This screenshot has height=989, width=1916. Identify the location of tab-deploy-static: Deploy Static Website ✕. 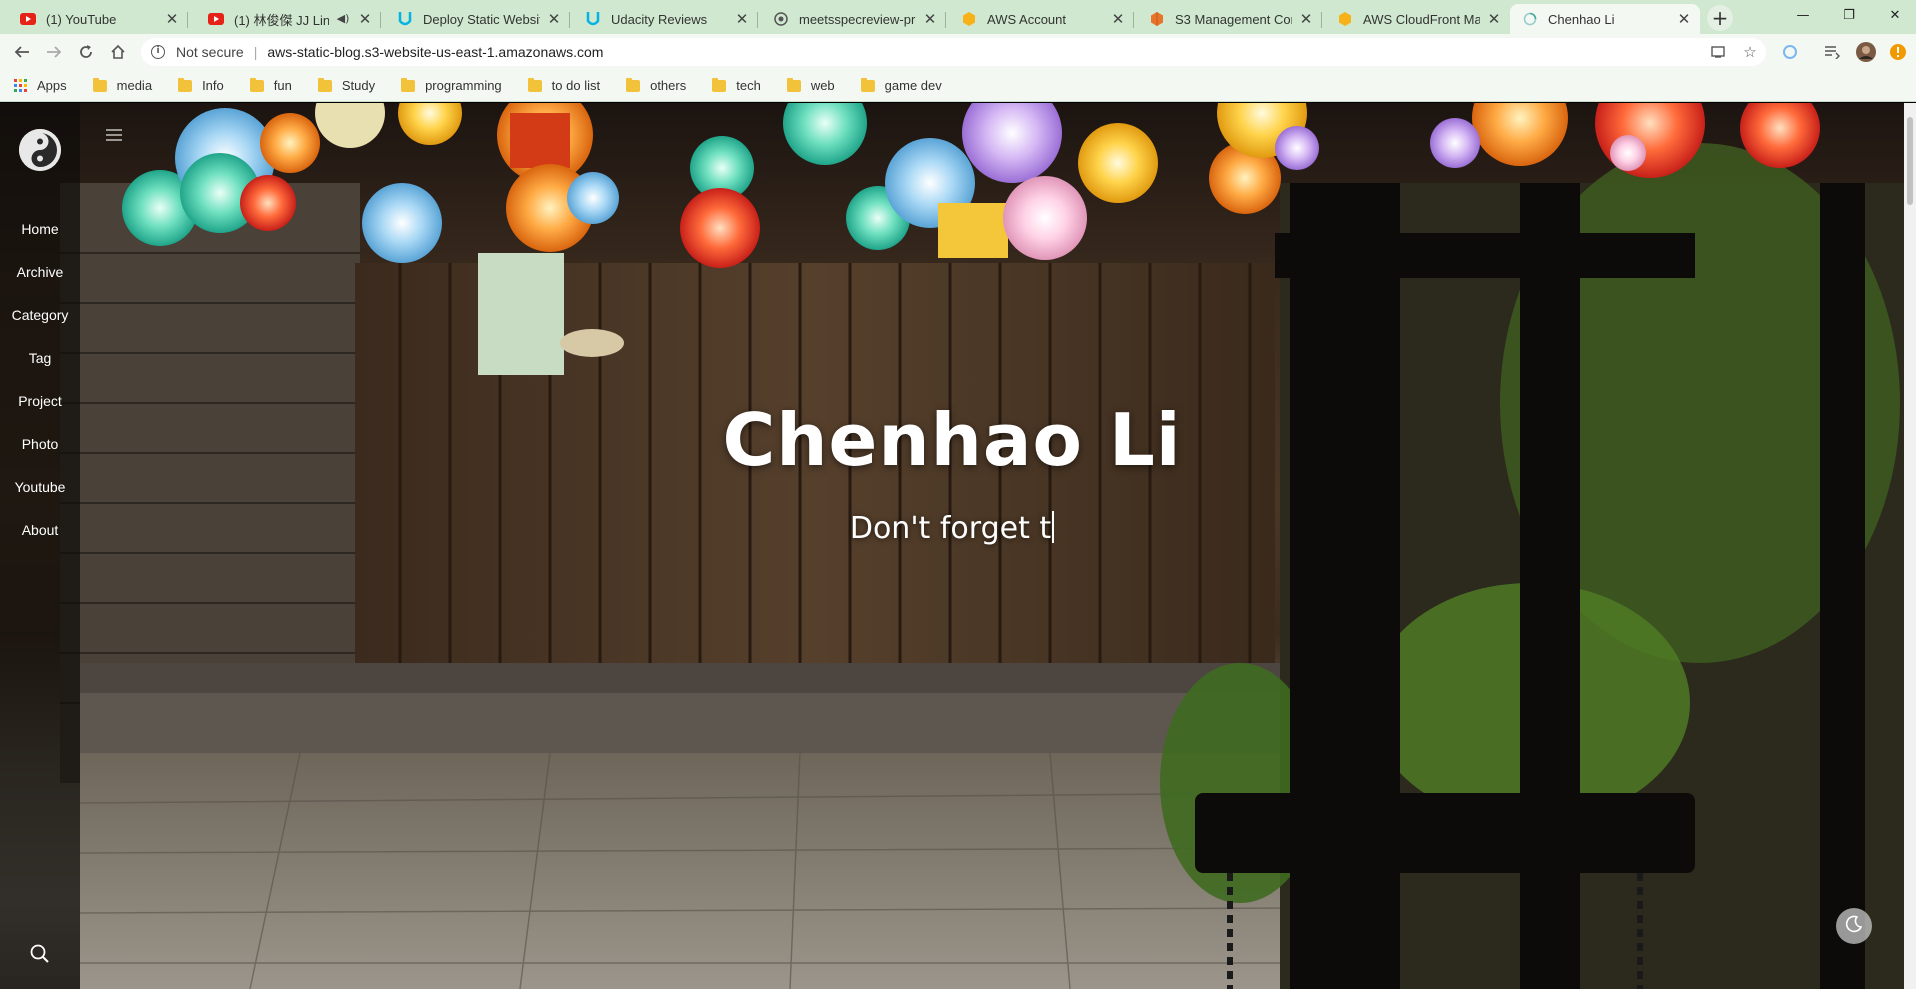
(477, 19).